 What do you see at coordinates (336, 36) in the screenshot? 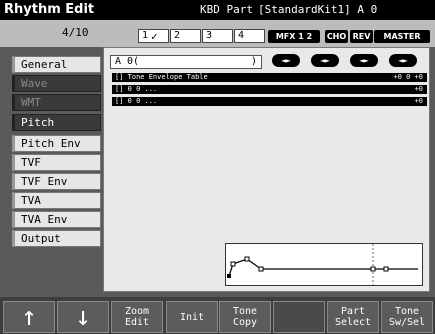
I see `cho-badge: CHO` at bounding box center [336, 36].